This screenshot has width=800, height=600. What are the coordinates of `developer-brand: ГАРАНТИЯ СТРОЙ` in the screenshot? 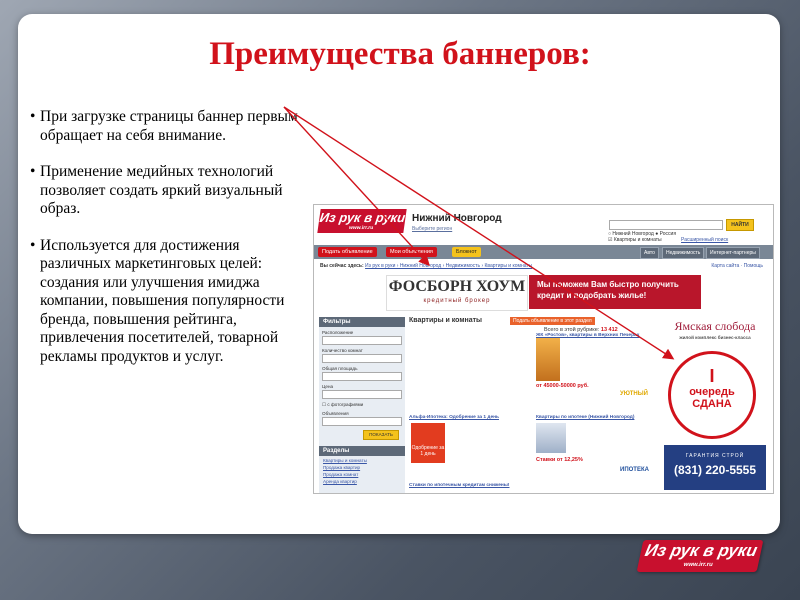 It's located at (715, 456).